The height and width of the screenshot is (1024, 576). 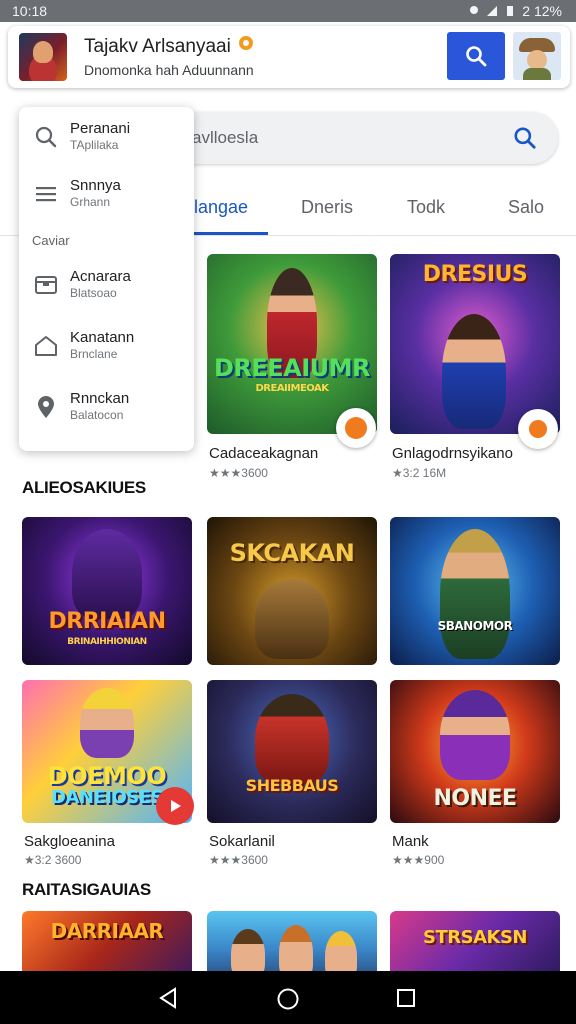 What do you see at coordinates (288, 11) in the screenshot?
I see `status-bar: 10:18 2 12%` at bounding box center [288, 11].